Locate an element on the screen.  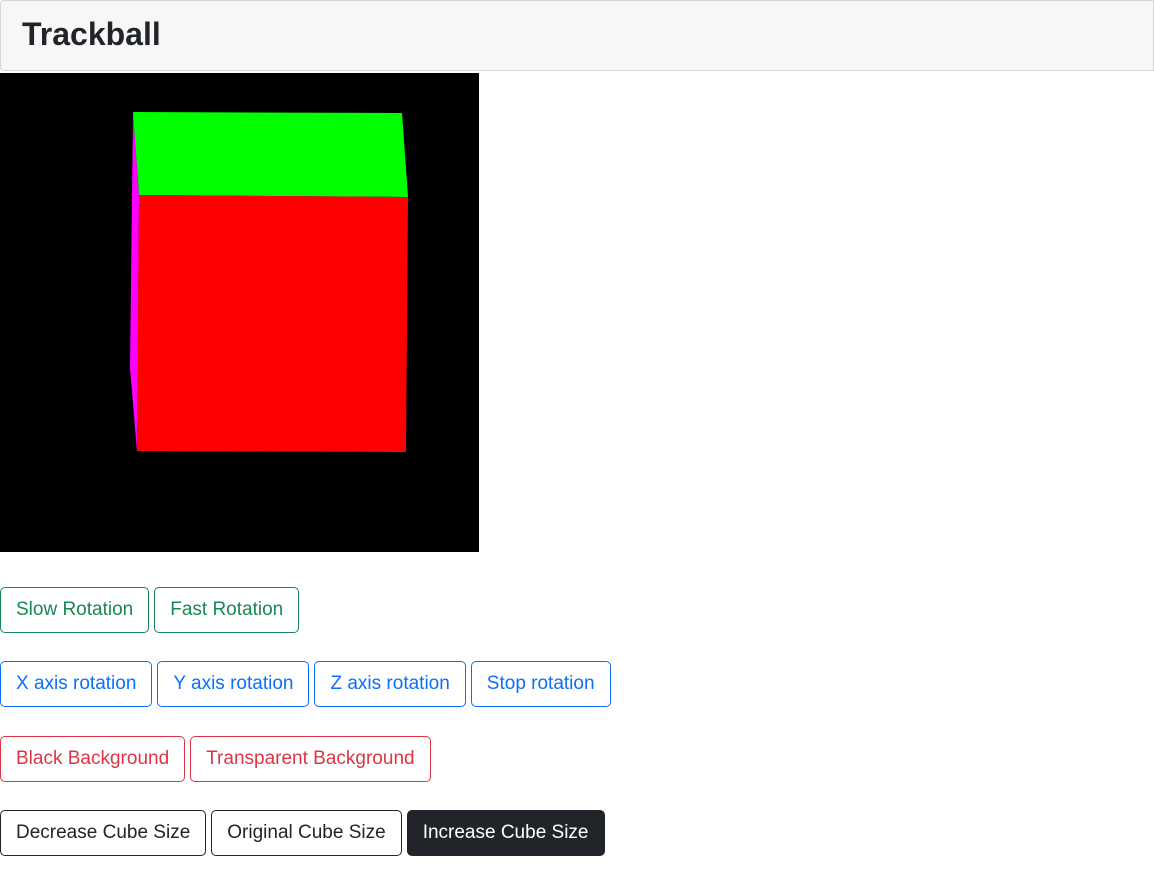
black-background-button: Black Background is located at coordinates (93, 759).